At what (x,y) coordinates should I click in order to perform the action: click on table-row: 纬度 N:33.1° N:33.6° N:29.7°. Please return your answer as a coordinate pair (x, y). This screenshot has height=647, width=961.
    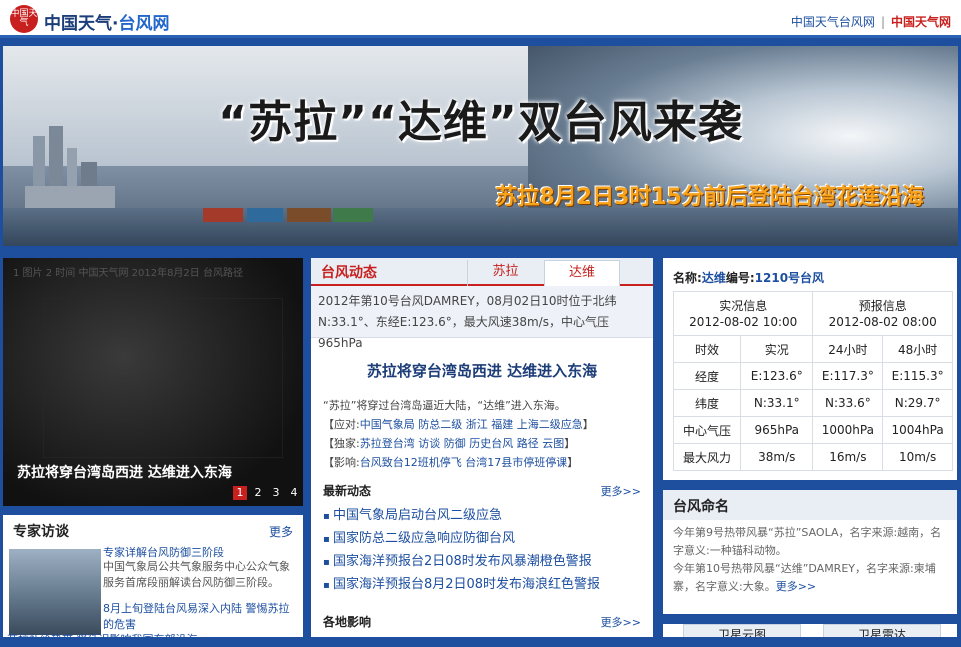
    Looking at the image, I should click on (812, 403).